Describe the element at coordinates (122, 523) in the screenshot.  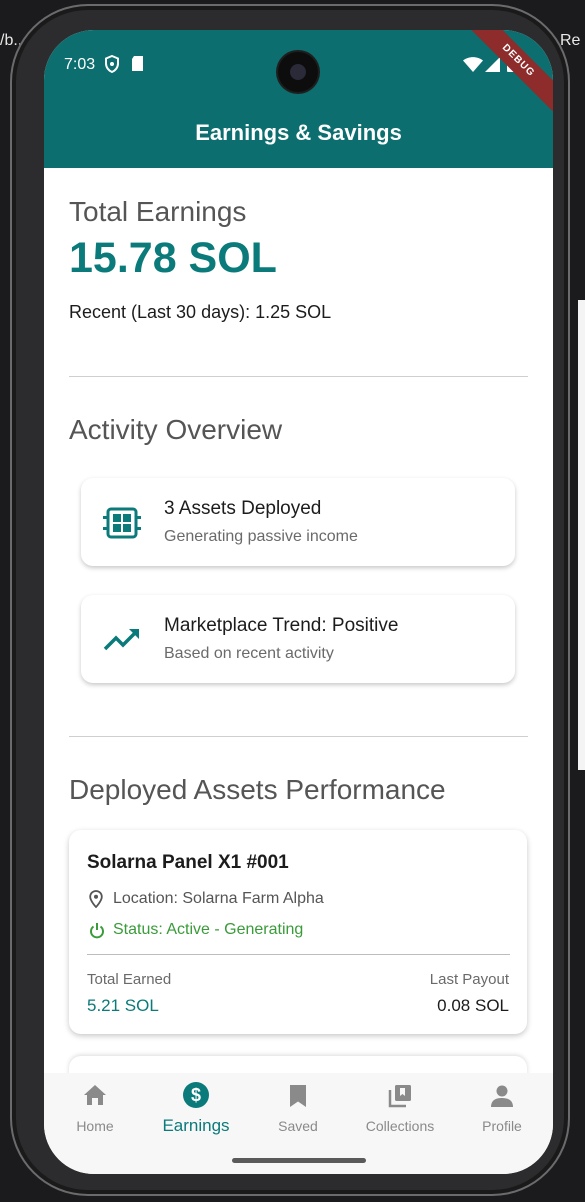
I see `chip-icon` at that location.